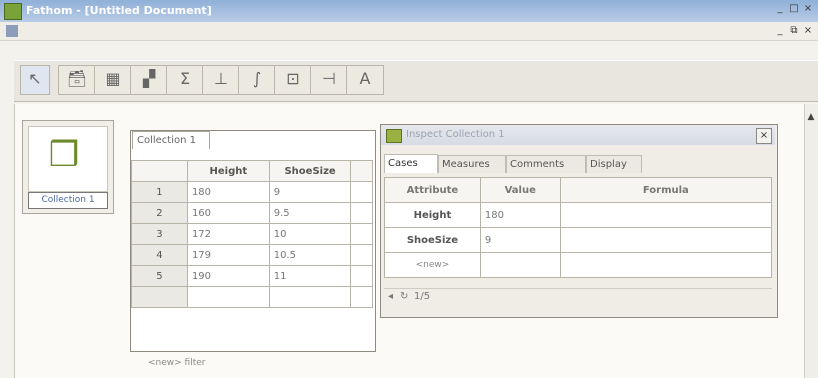 The height and width of the screenshot is (378, 818). I want to click on pointer-tool: ↖, so click(35, 80).